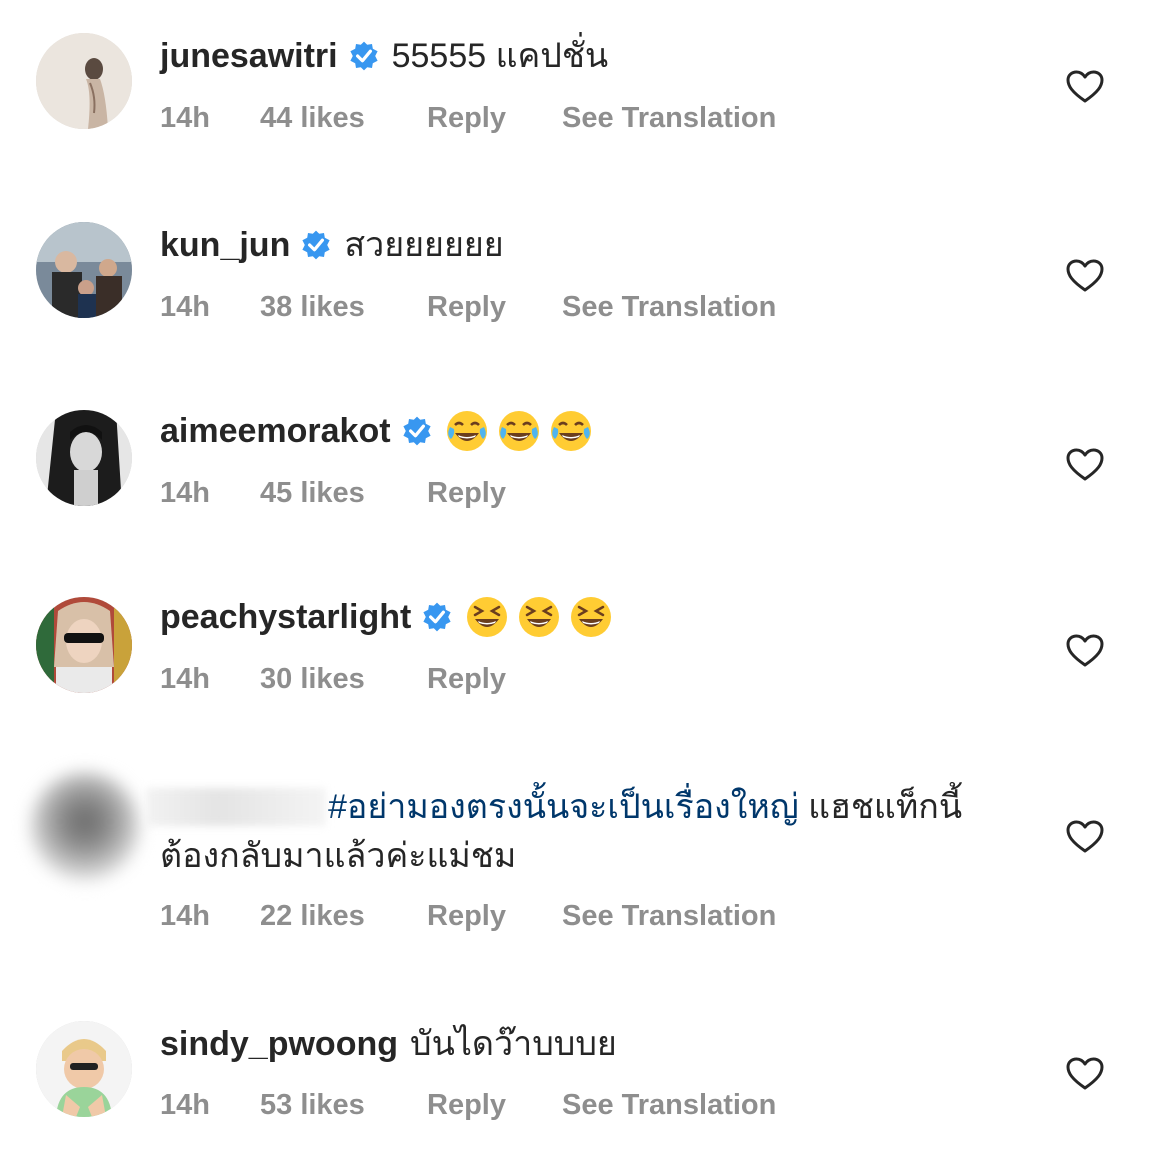 Image resolution: width=1170 pixels, height=1152 pixels. What do you see at coordinates (279, 1044) in the screenshot?
I see `comment-username: sindy_pwoong` at bounding box center [279, 1044].